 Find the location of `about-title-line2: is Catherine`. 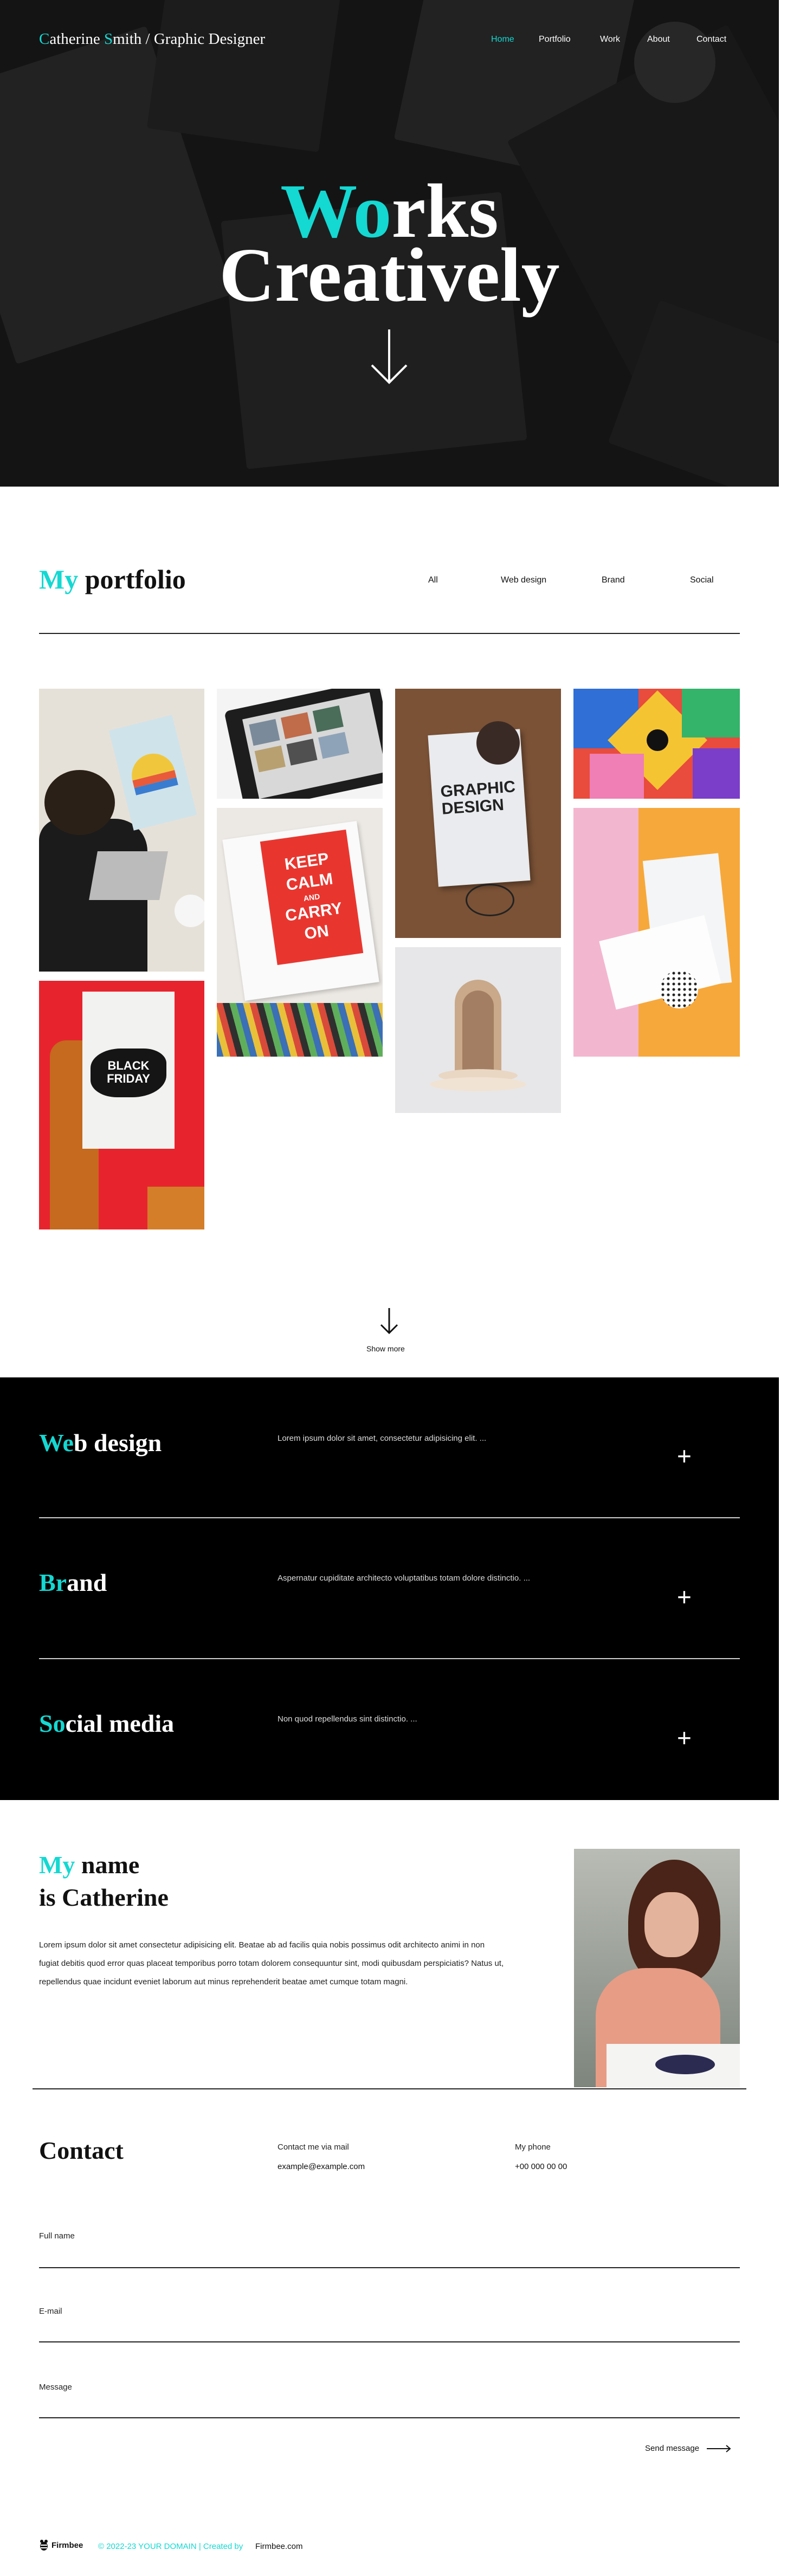

about-title-line2: is Catherine is located at coordinates (104, 1897).